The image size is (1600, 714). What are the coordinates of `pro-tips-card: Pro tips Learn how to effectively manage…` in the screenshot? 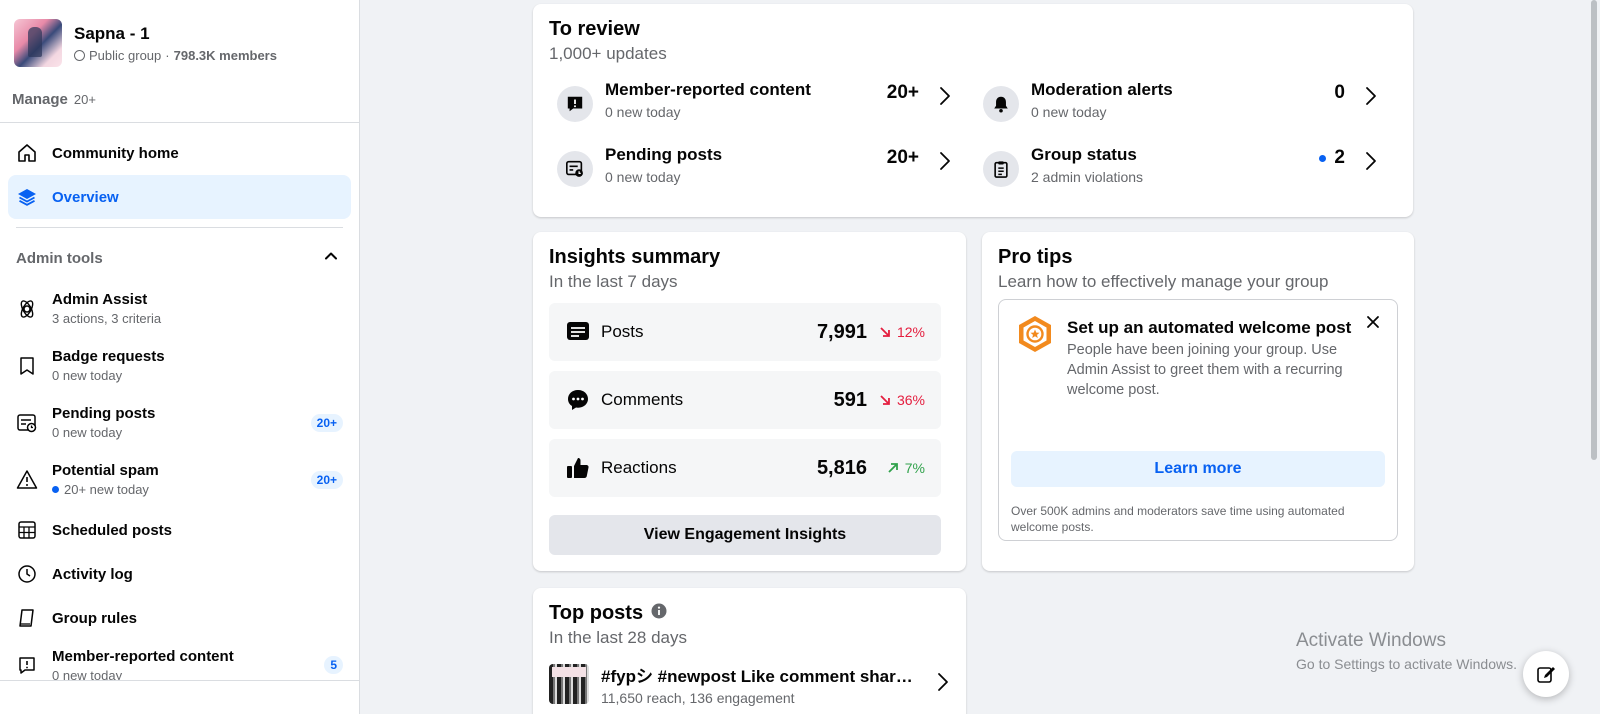 It's located at (1198, 401).